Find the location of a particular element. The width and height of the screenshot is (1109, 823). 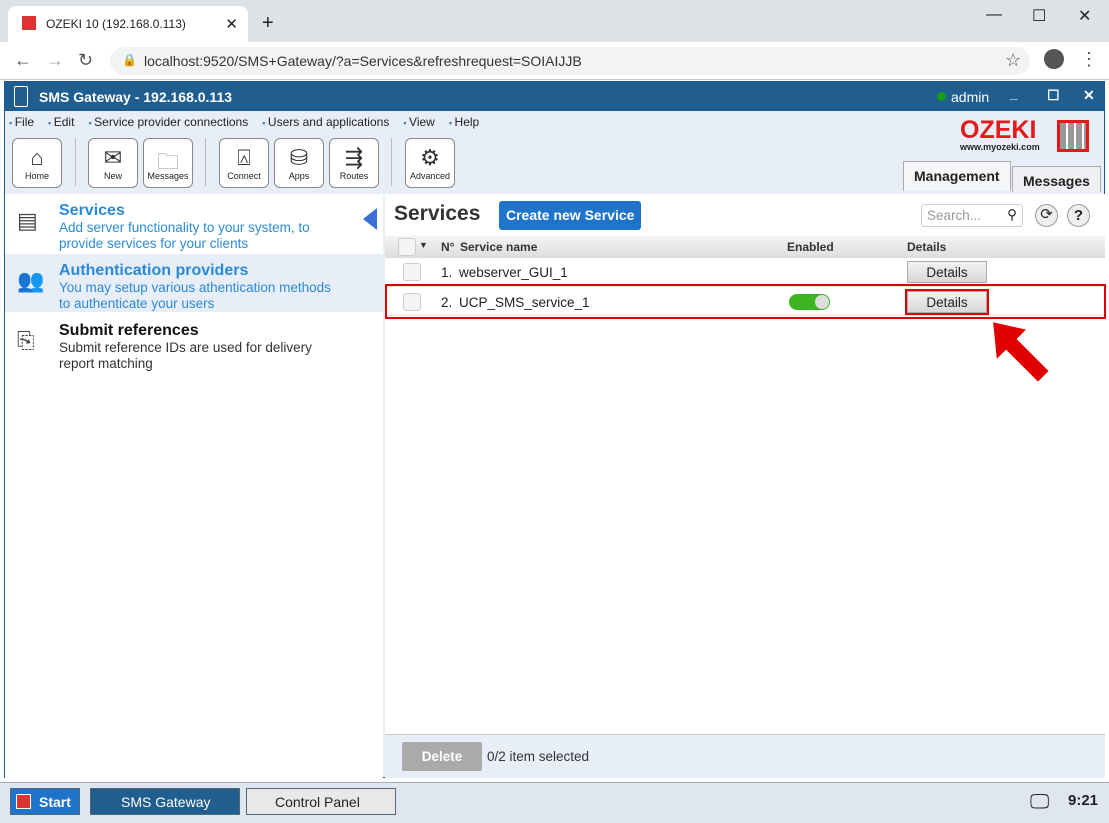

item-desc: to authenticate your users is located at coordinates (137, 303).